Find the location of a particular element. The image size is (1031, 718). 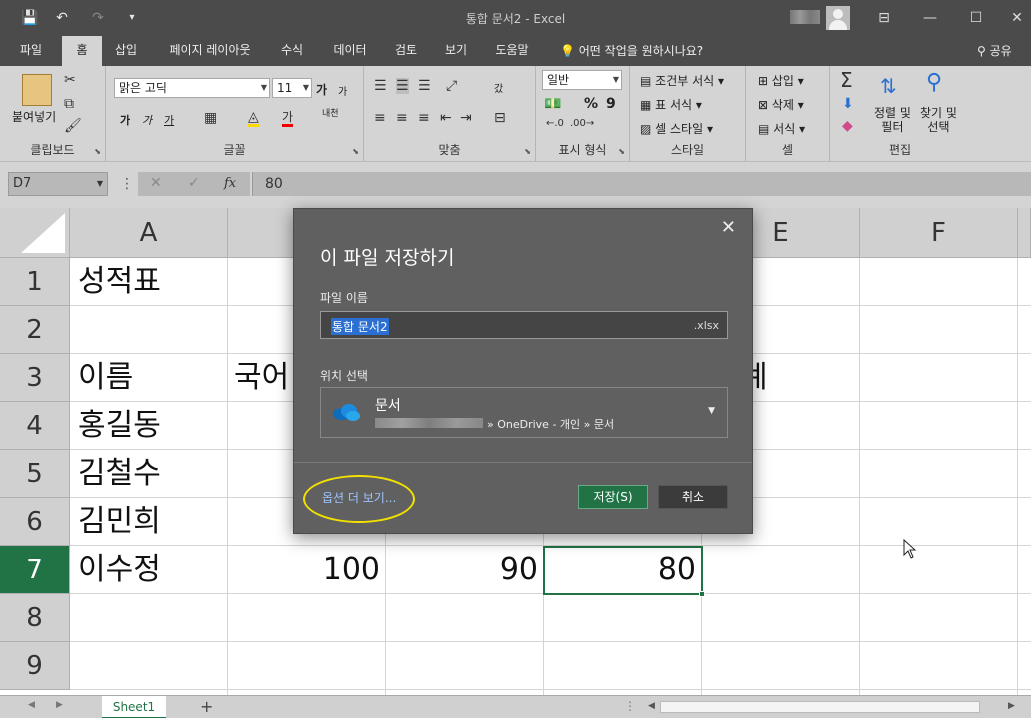

row-header-6: 6 is located at coordinates (35, 522).